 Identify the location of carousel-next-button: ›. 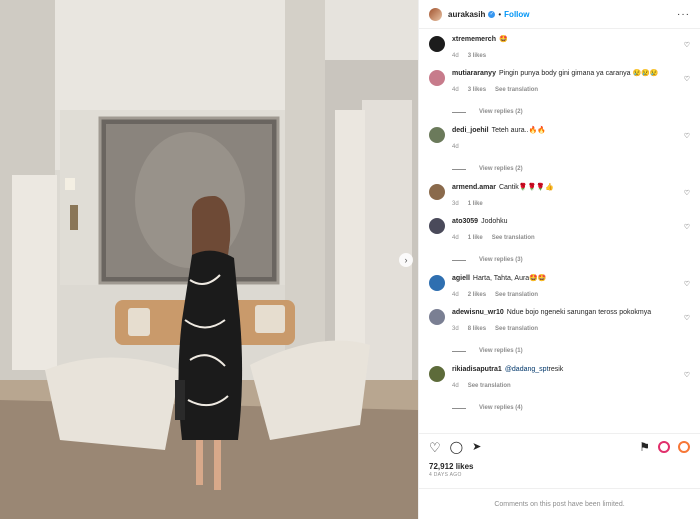
(406, 260).